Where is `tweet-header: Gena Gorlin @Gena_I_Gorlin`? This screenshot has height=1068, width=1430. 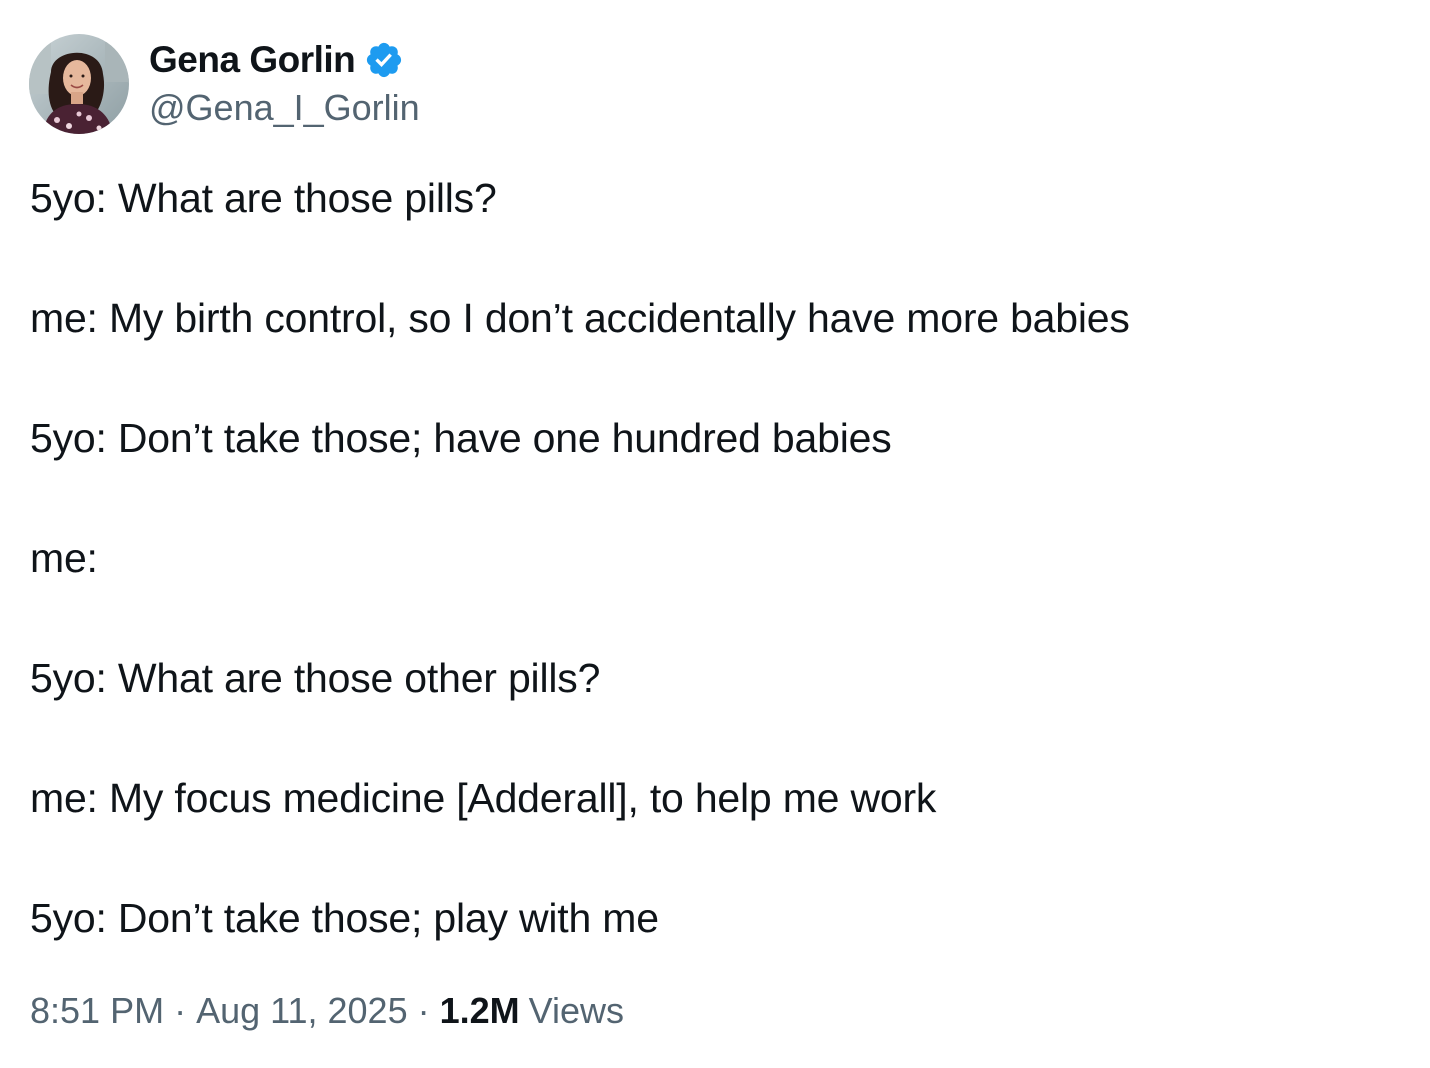 tweet-header: Gena Gorlin @Gena_I_Gorlin is located at coordinates (224, 84).